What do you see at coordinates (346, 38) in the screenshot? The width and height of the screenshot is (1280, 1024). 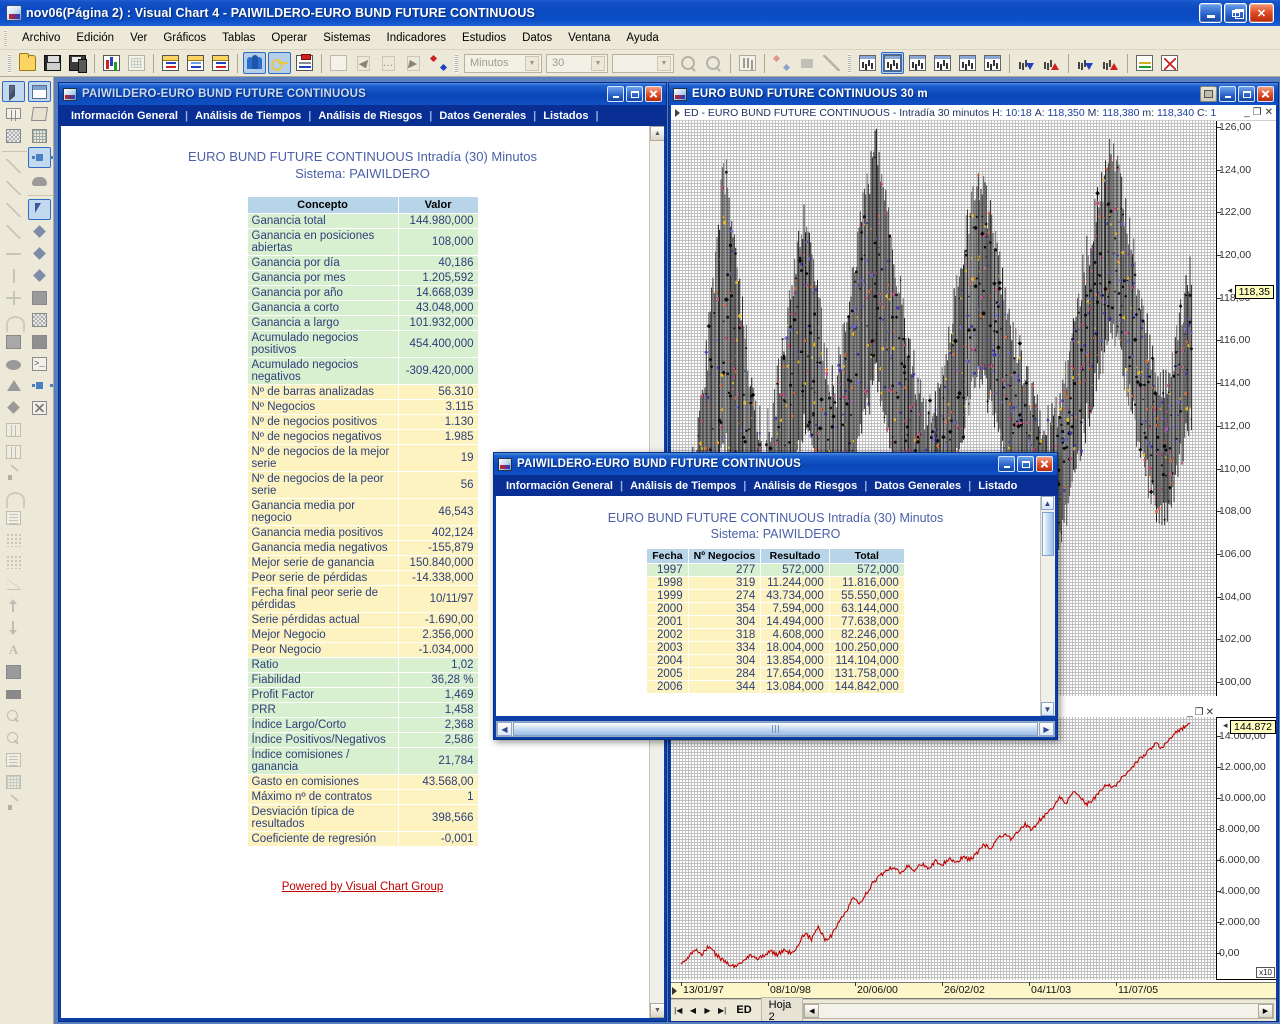 I see `menu-sistemas: Sistemas` at bounding box center [346, 38].